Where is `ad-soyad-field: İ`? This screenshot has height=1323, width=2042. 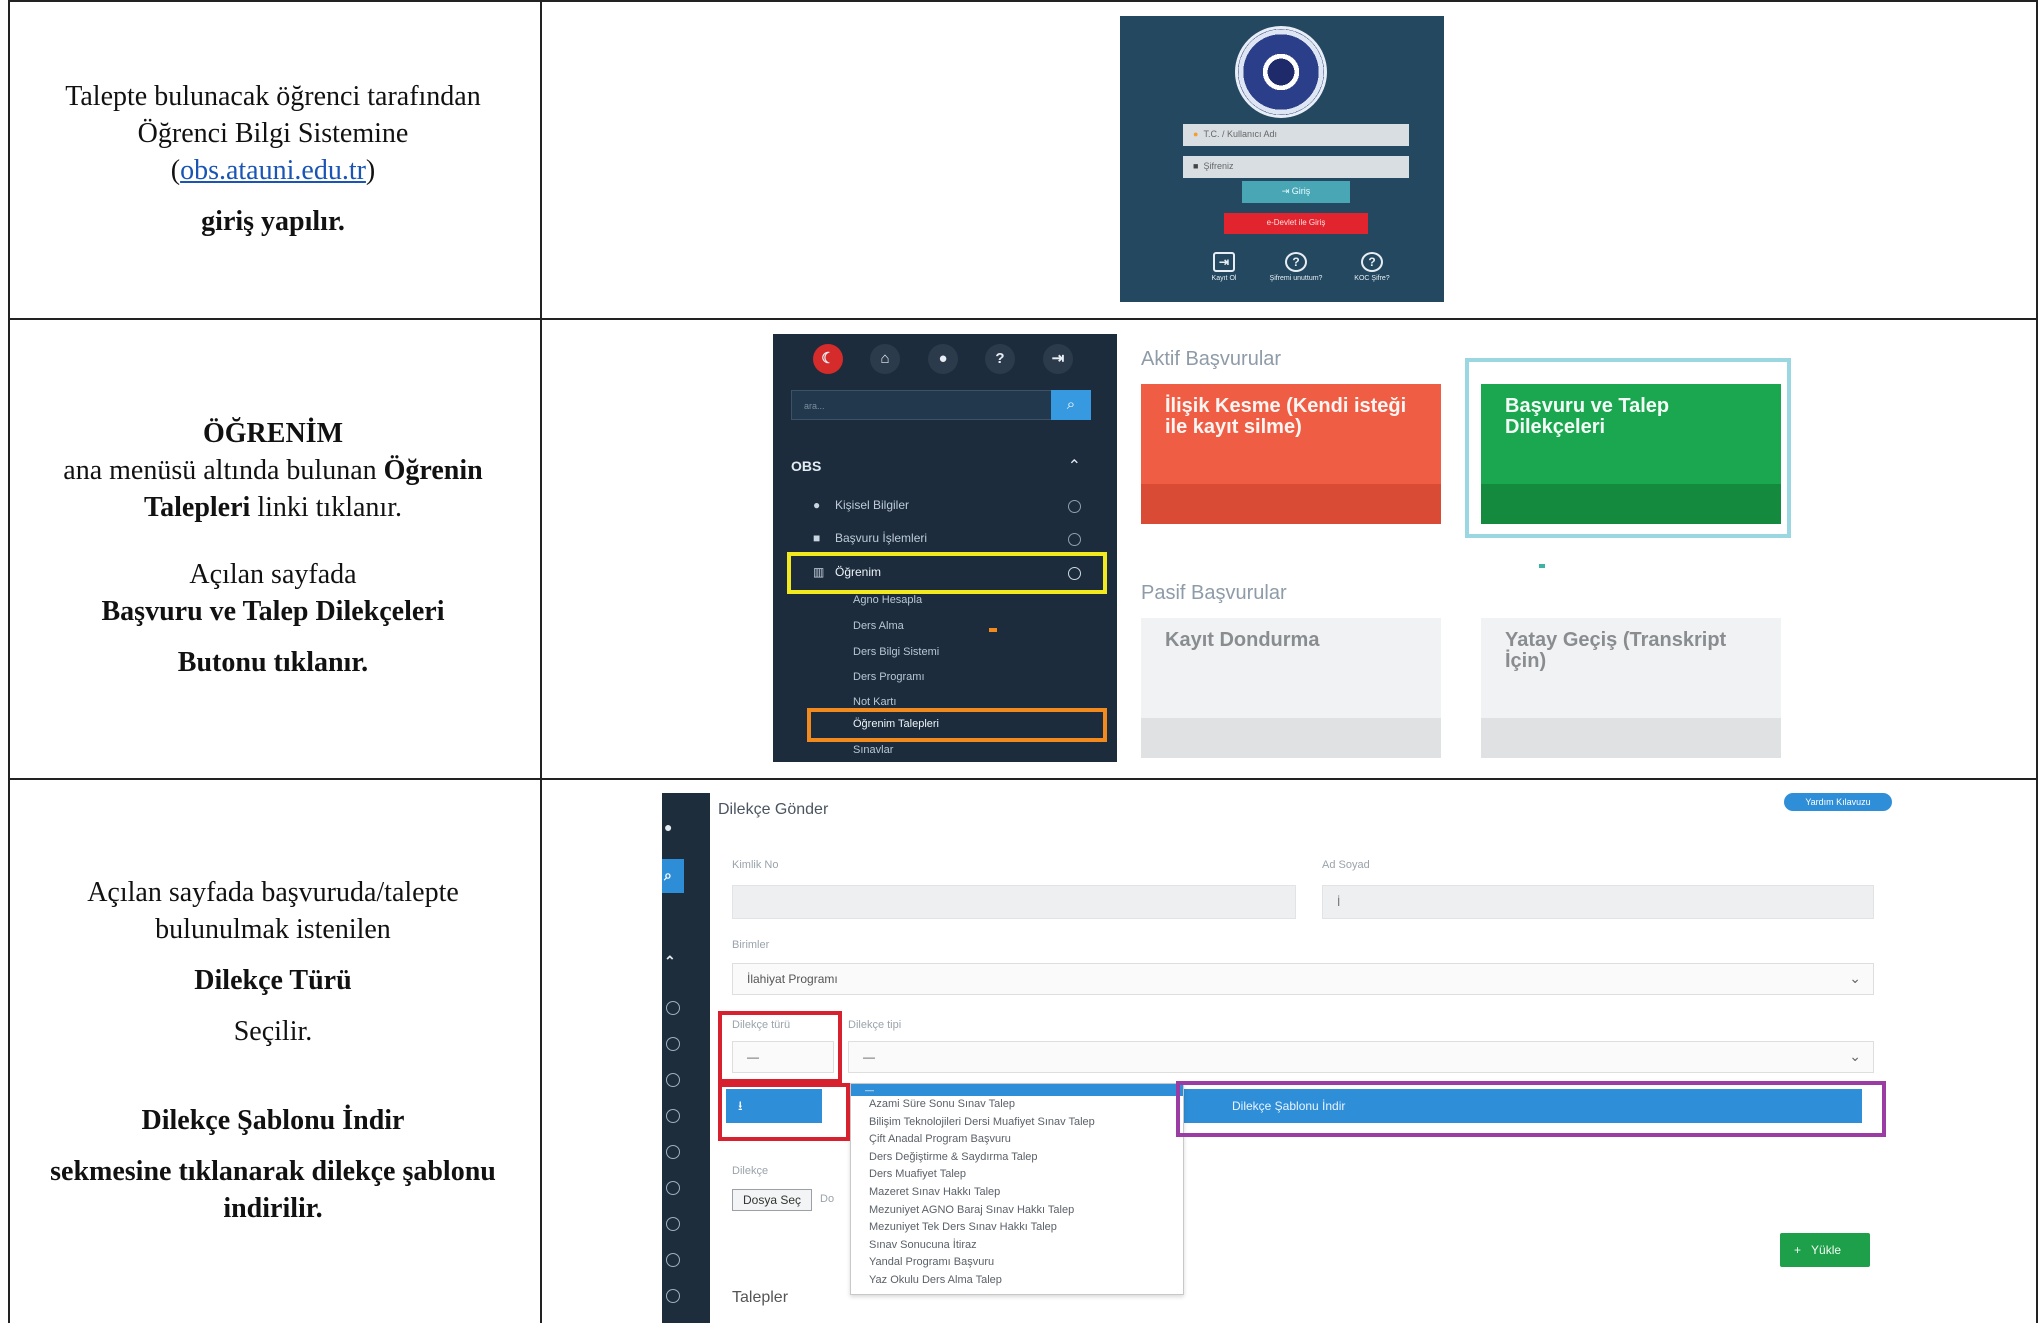 ad-soyad-field: İ is located at coordinates (1598, 902).